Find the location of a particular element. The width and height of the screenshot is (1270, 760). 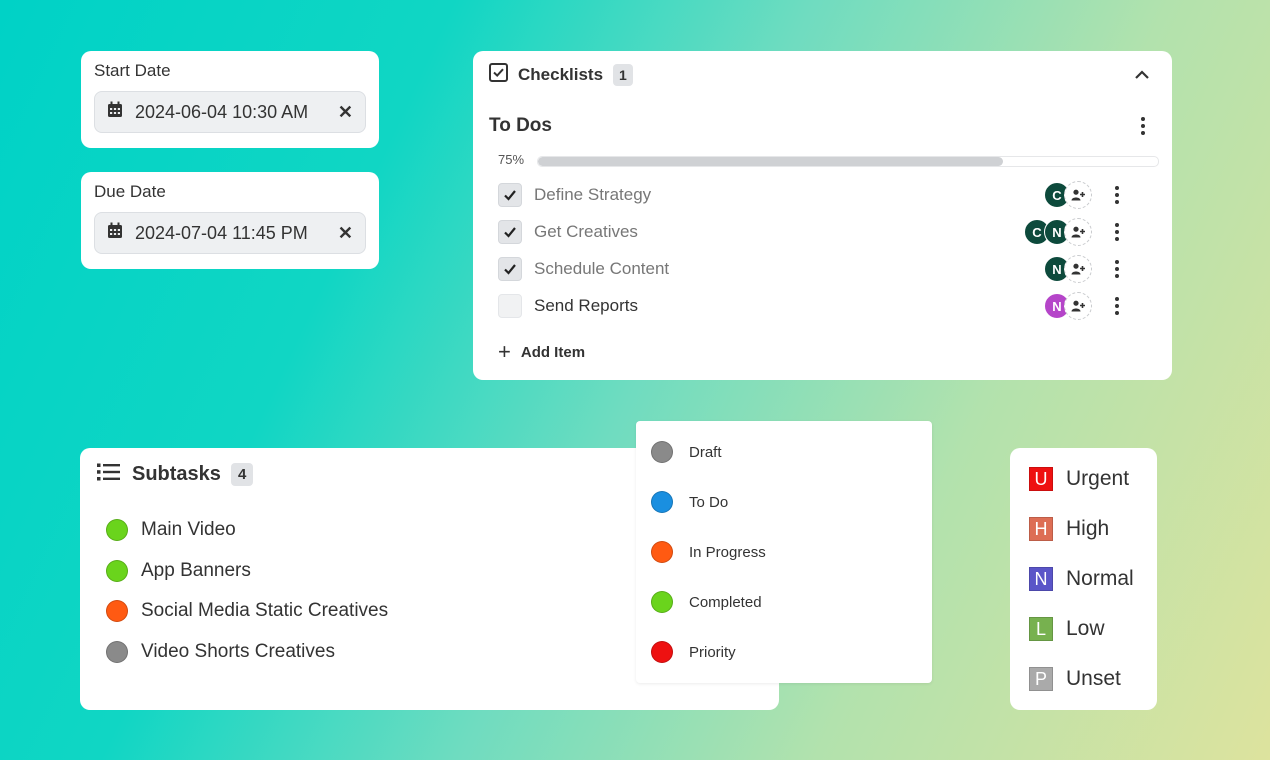

status-option-in-progress: In Progress is located at coordinates (708, 552).